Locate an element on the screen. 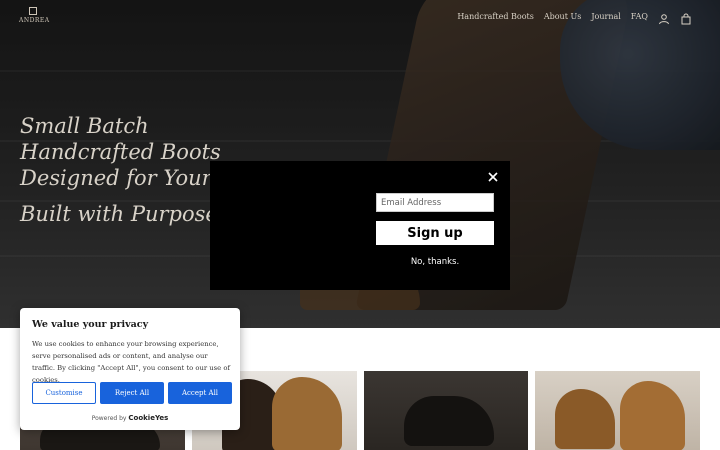 The image size is (720, 450). nav-handcrafted-boots: Handcrafted Boots is located at coordinates (495, 16).